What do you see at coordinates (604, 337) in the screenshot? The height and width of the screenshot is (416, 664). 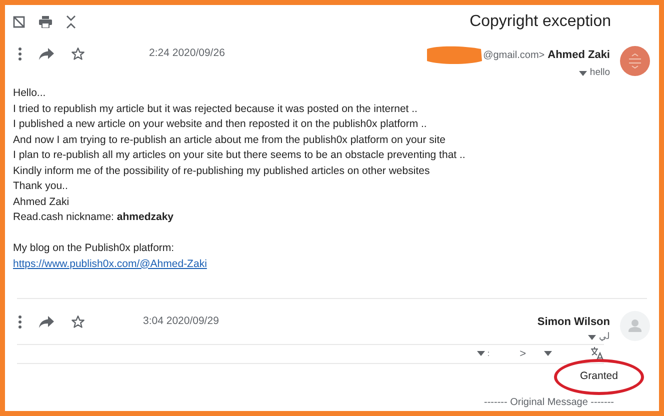 I see `recipient: لي` at bounding box center [604, 337].